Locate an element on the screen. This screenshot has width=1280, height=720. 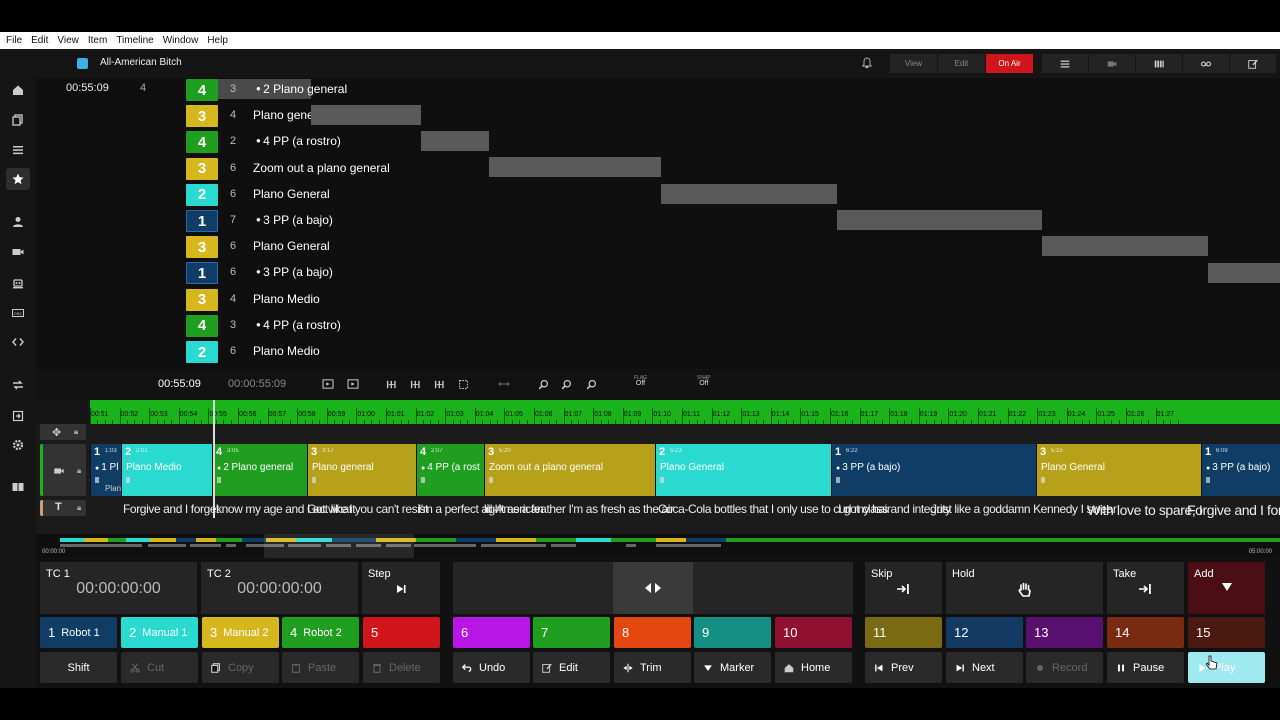
menu-timeline: Timeline is located at coordinates (134, 40).